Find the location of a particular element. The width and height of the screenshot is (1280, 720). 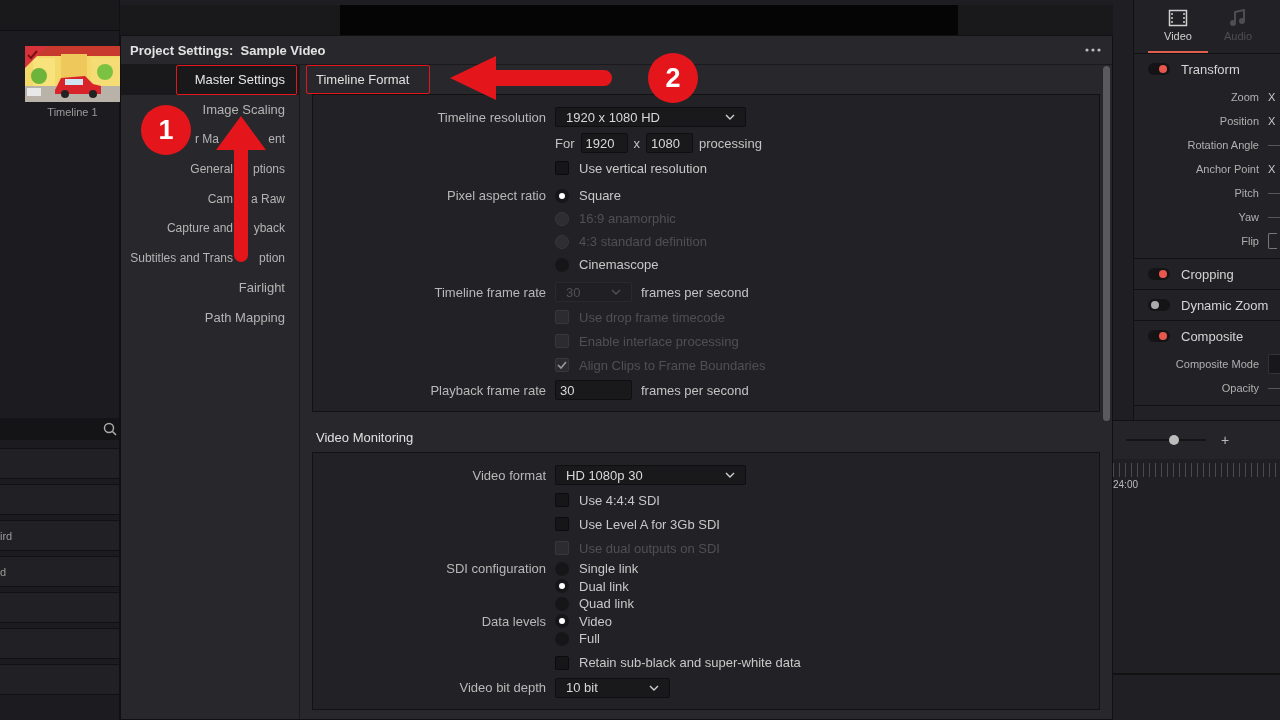

property-label: Anchor Point is located at coordinates (1227, 169).